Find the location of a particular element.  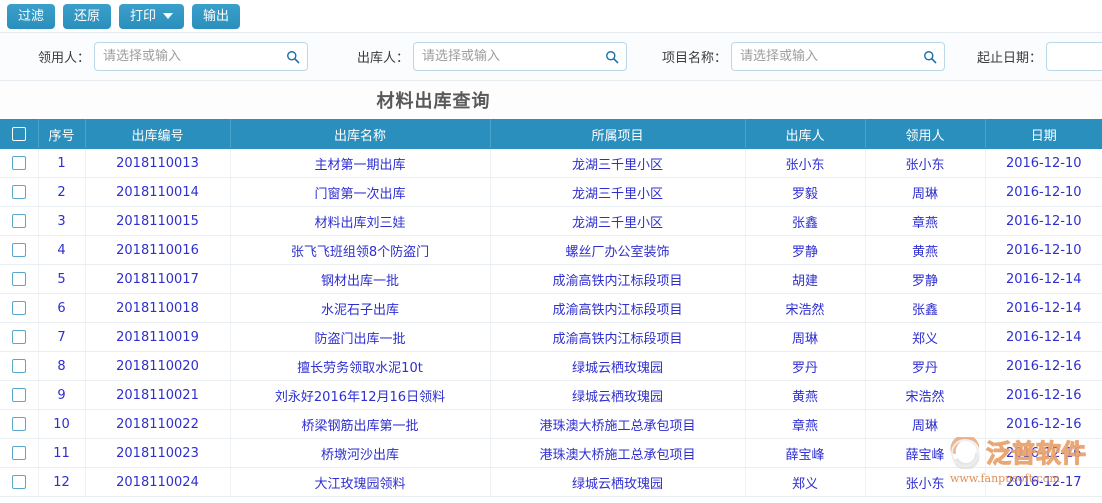

issuer-input is located at coordinates (520, 56).